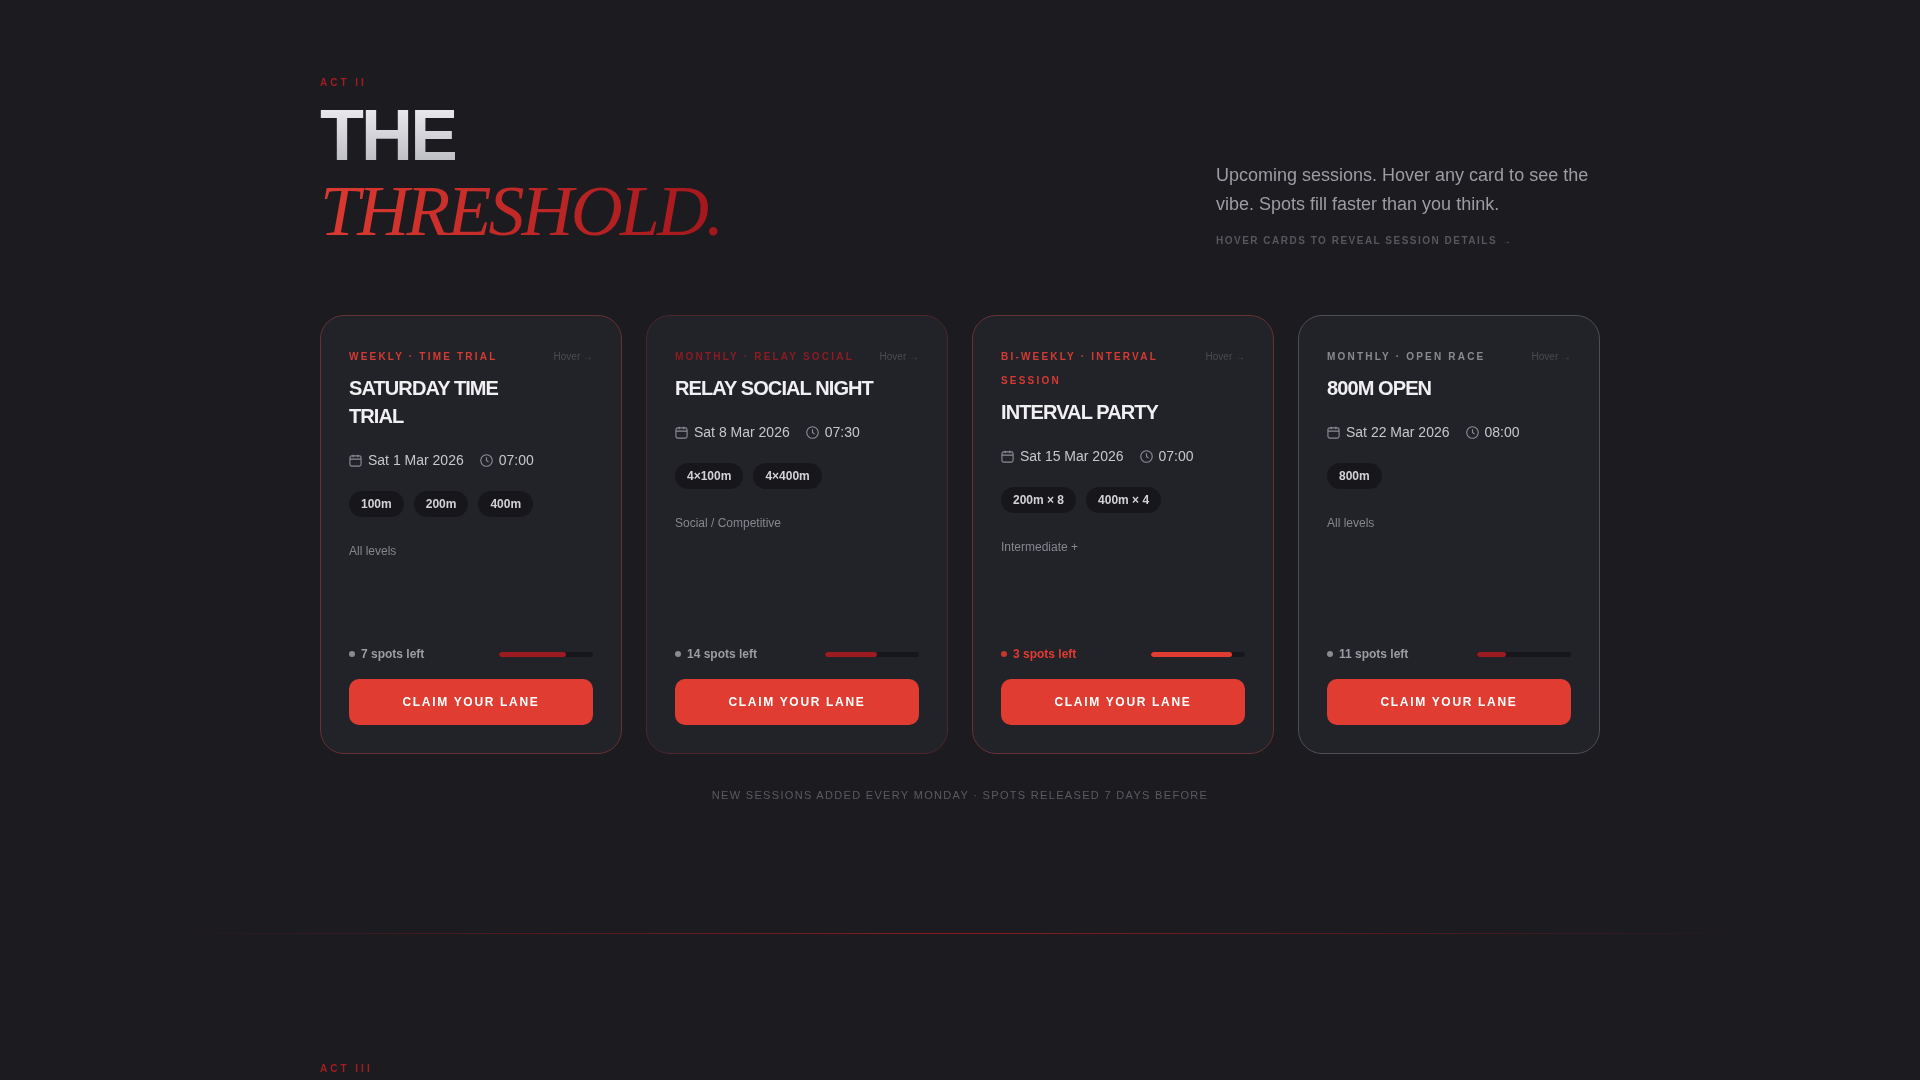 The width and height of the screenshot is (1920, 1080). What do you see at coordinates (506, 504) in the screenshot?
I see `distance-tag: 400m` at bounding box center [506, 504].